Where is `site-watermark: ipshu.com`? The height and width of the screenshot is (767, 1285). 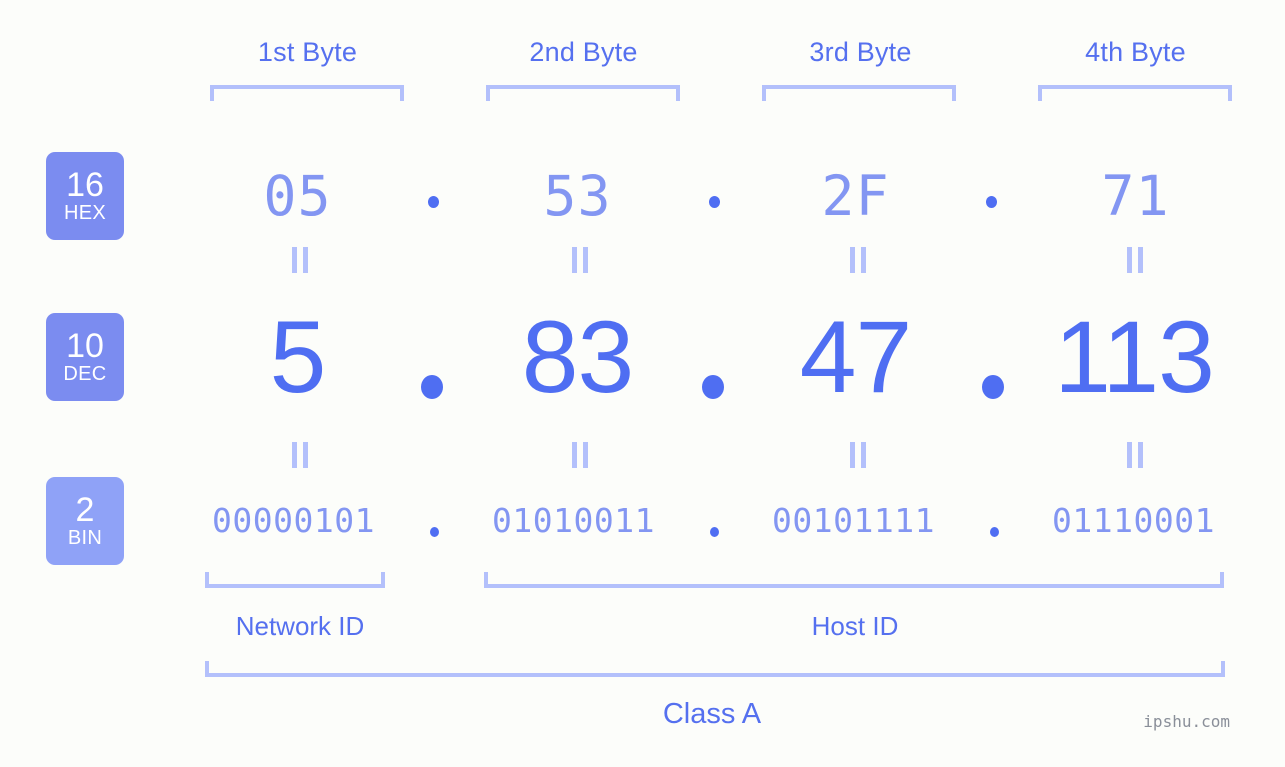 site-watermark: ipshu.com is located at coordinates (1186, 721).